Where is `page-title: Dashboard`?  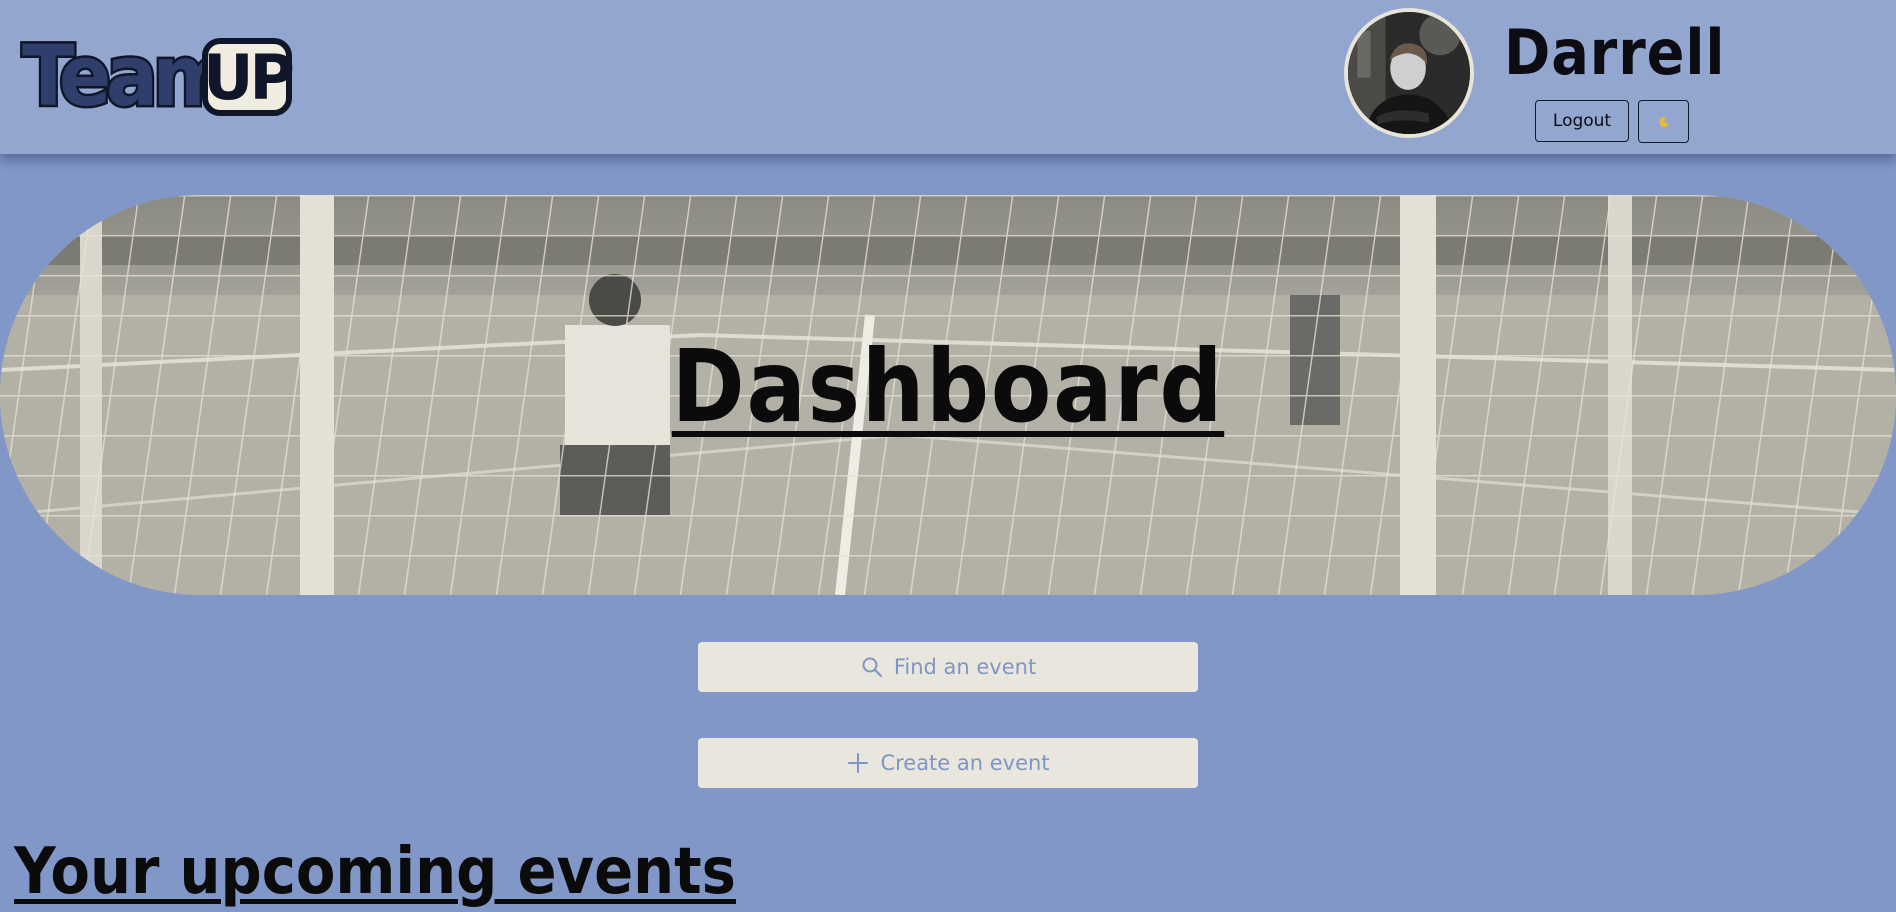 page-title: Dashboard is located at coordinates (948, 386).